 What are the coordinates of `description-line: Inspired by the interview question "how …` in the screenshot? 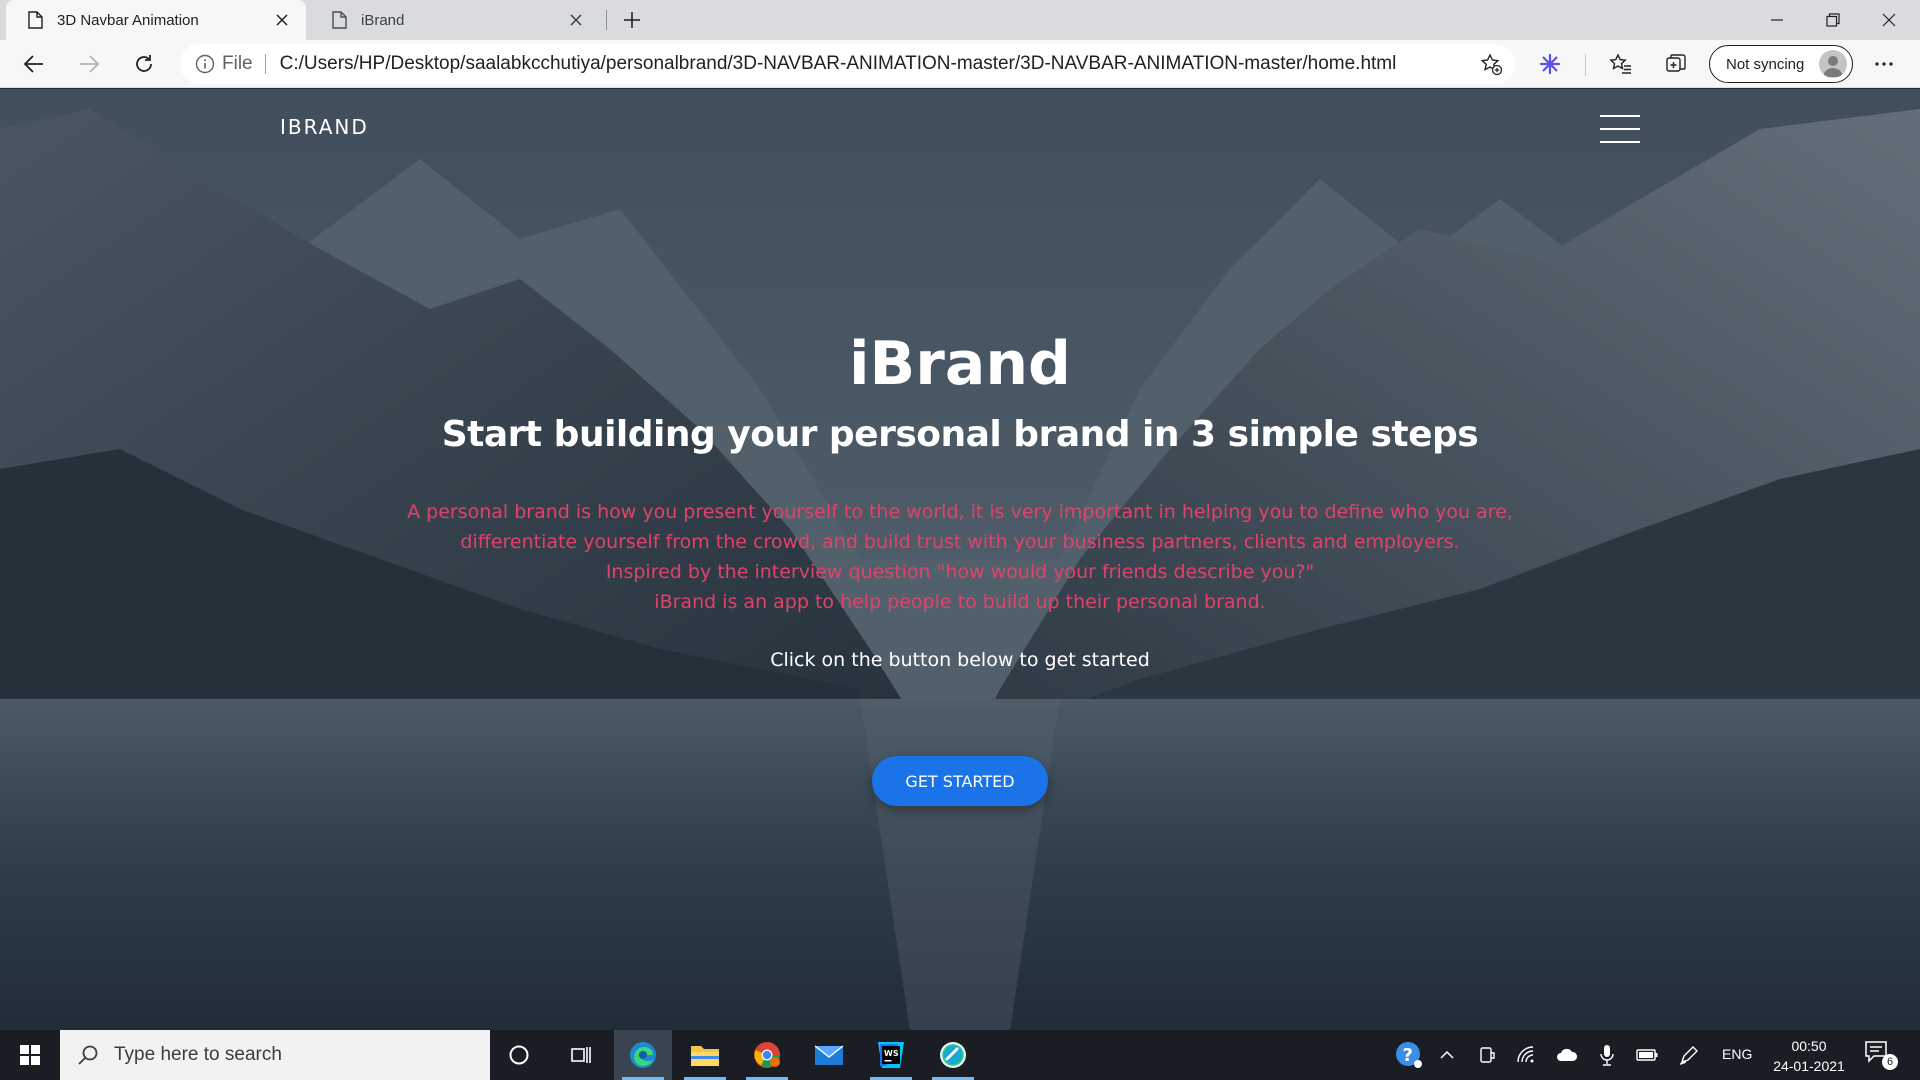 It's located at (960, 572).